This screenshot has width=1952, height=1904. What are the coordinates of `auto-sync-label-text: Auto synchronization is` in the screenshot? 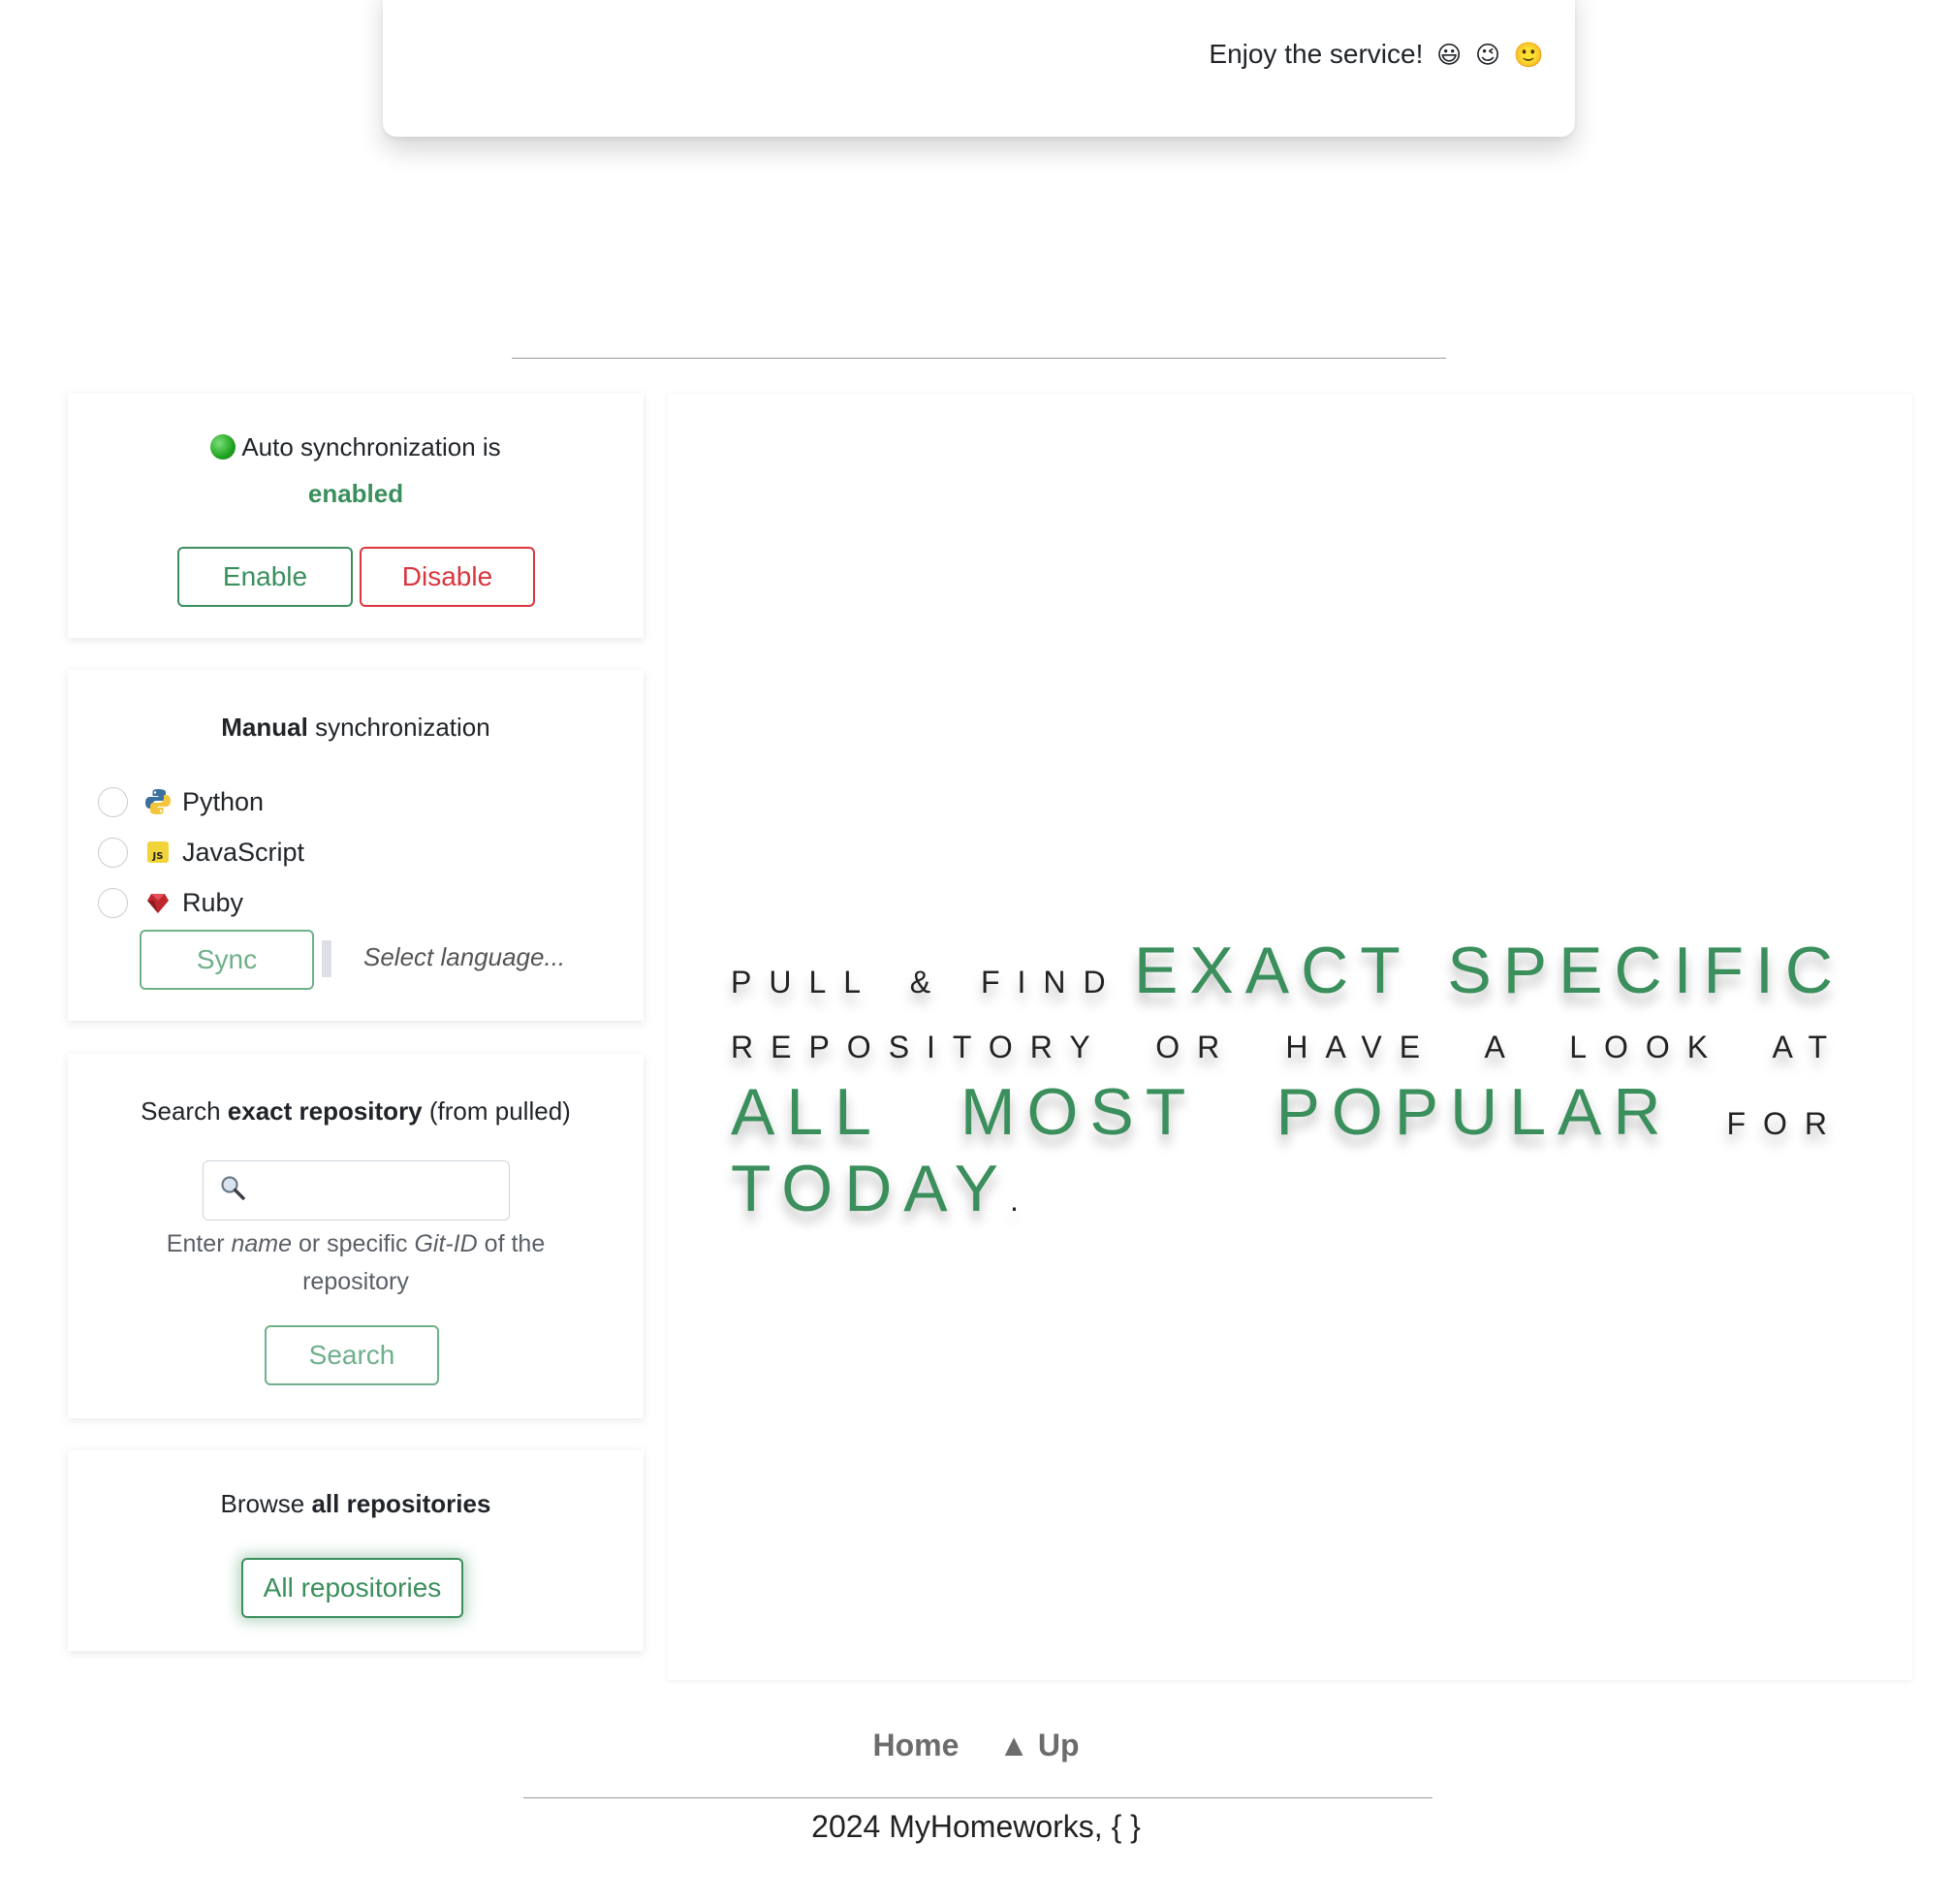 It's located at (371, 447).